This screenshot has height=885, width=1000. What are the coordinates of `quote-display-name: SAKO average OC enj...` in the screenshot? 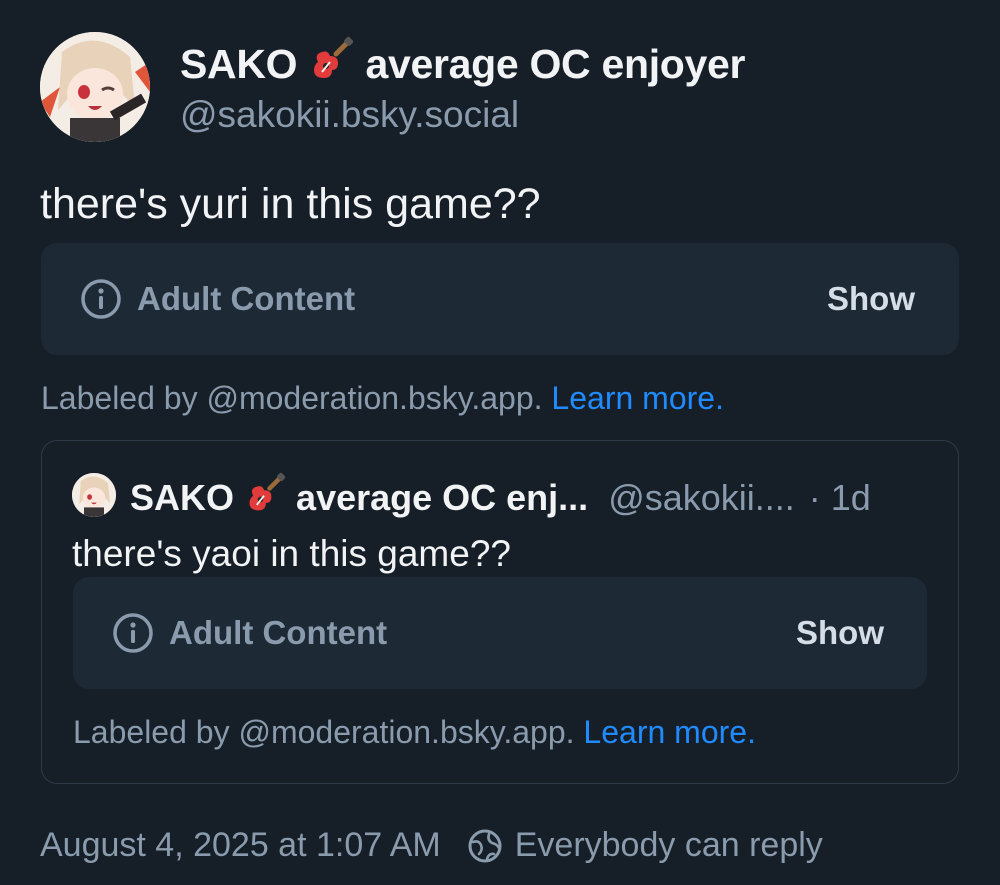 It's located at (364, 495).